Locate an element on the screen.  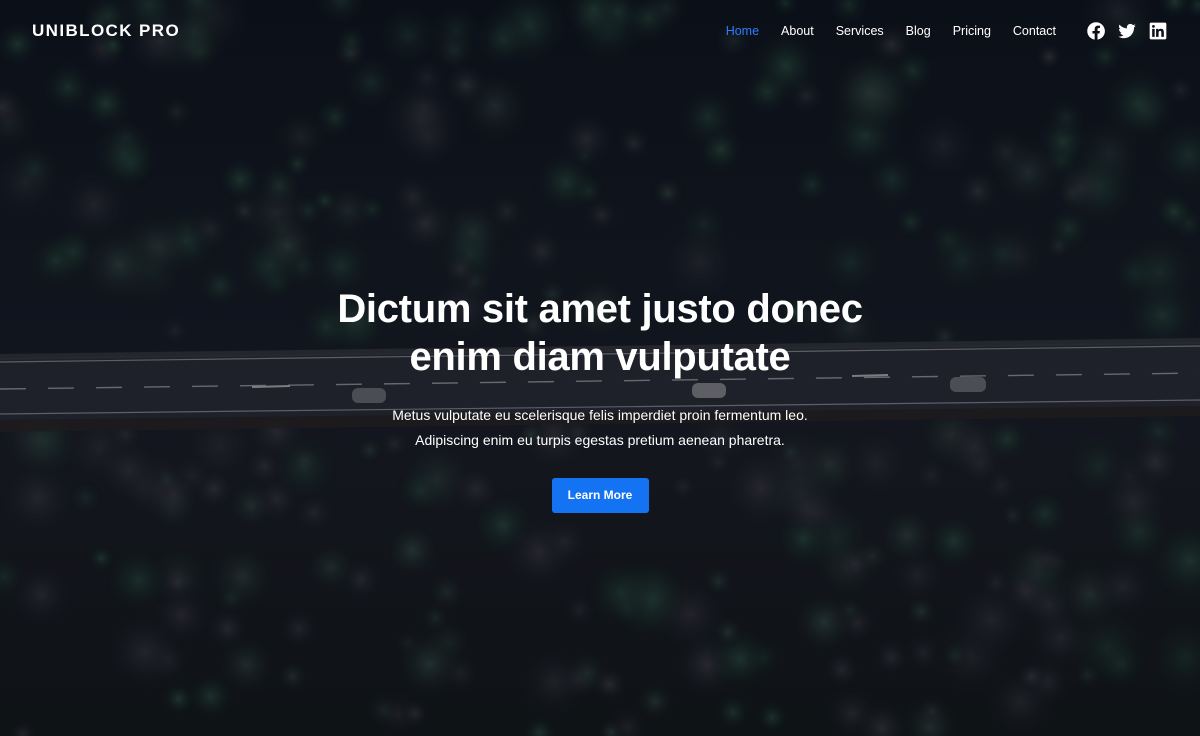
nav-link-about: About is located at coordinates (797, 31).